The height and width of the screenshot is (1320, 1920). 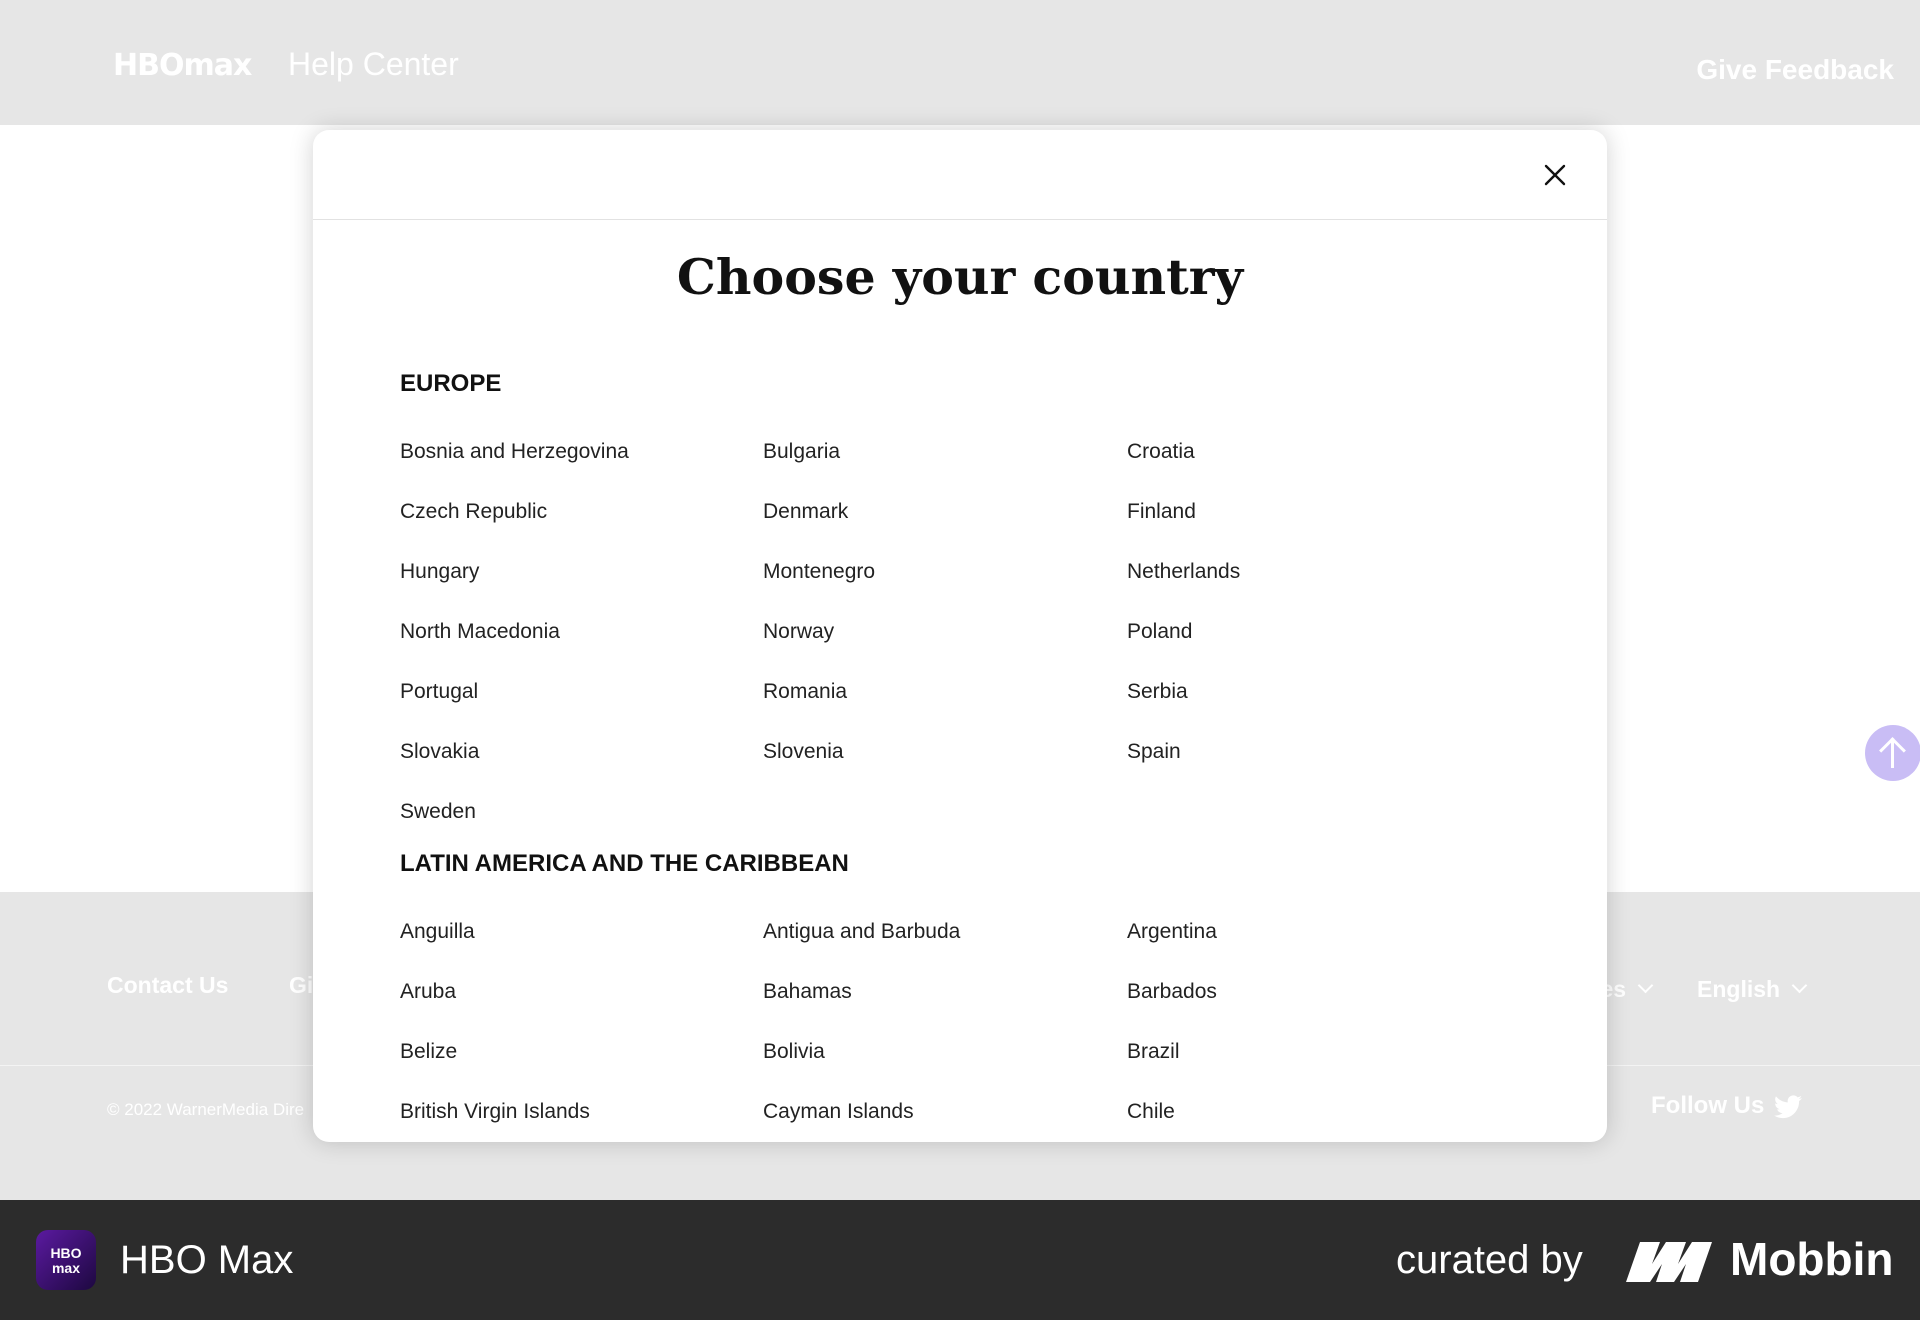 I want to click on country-option: Spain, so click(x=1154, y=752).